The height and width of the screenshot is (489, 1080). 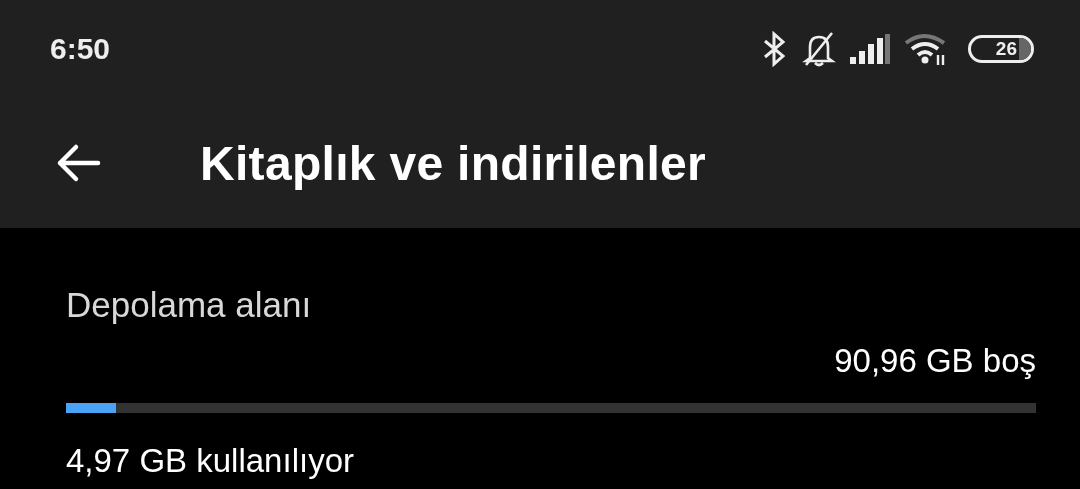 What do you see at coordinates (926, 49) in the screenshot?
I see `wifi-icon` at bounding box center [926, 49].